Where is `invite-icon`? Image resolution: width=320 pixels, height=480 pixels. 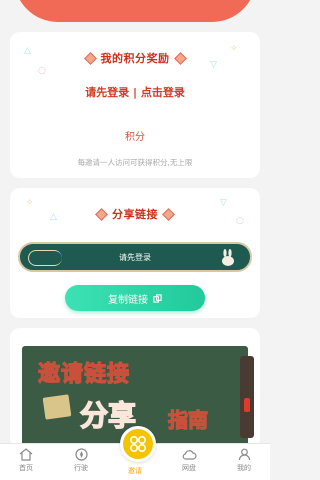
invite-icon is located at coordinates (138, 444).